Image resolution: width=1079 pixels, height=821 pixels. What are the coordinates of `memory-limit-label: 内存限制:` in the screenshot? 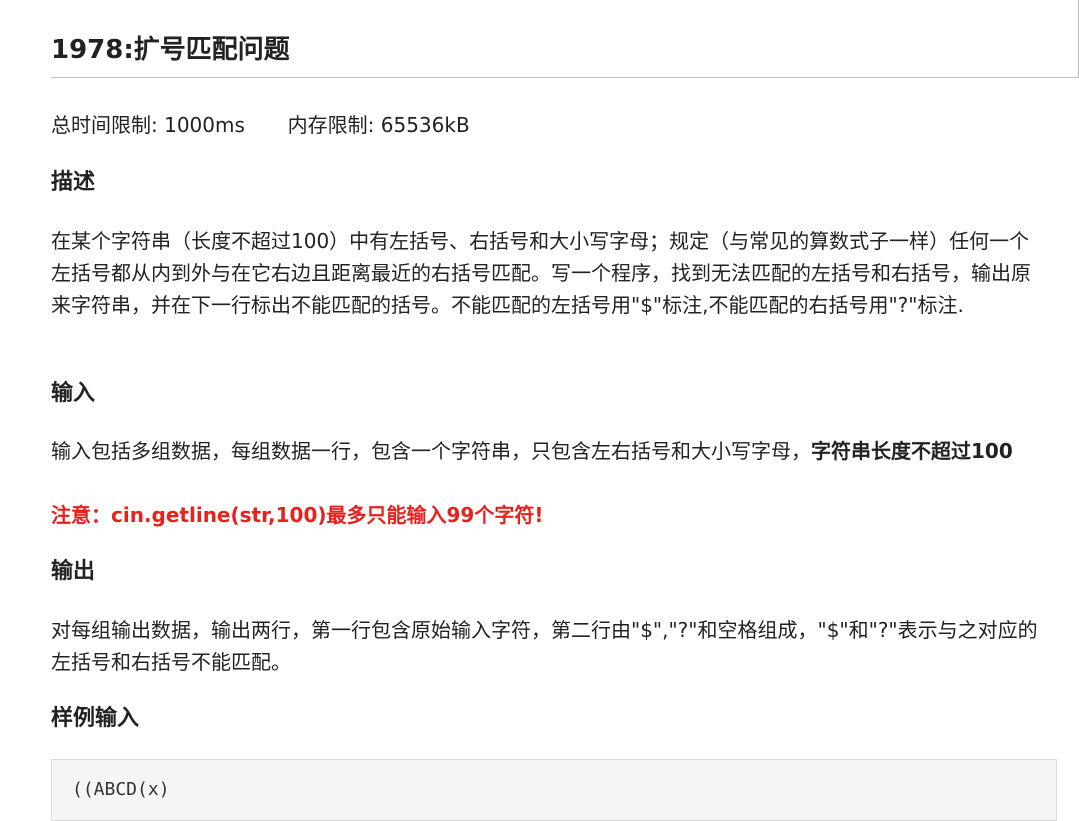 It's located at (331, 125).